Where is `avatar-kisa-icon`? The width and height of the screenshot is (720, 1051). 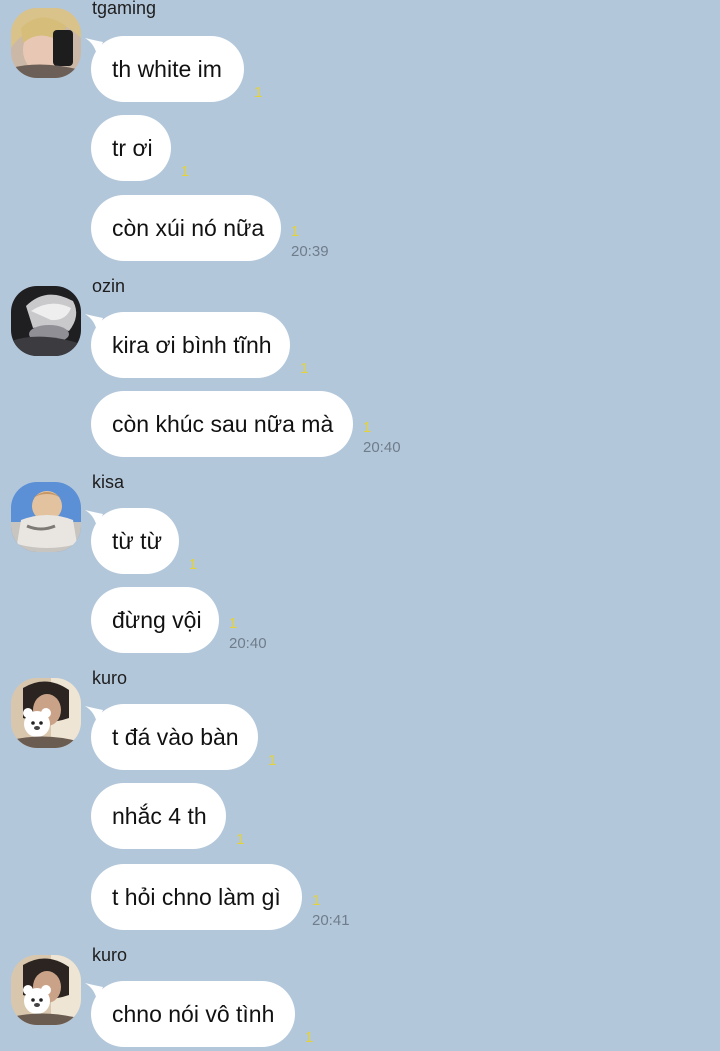
avatar-kisa-icon is located at coordinates (46, 517).